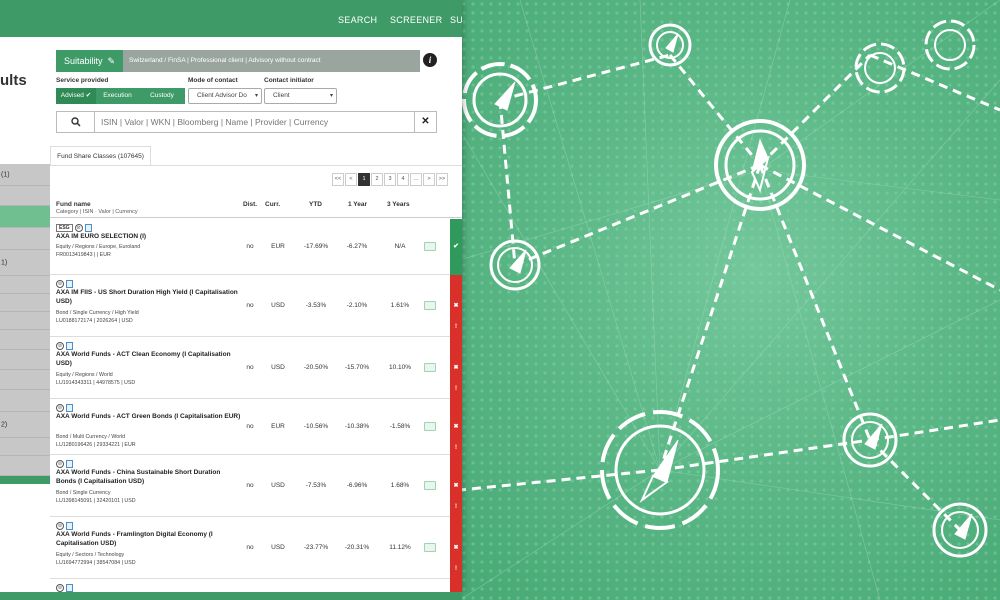  Describe the element at coordinates (251, 122) in the screenshot. I see `search-input` at that location.